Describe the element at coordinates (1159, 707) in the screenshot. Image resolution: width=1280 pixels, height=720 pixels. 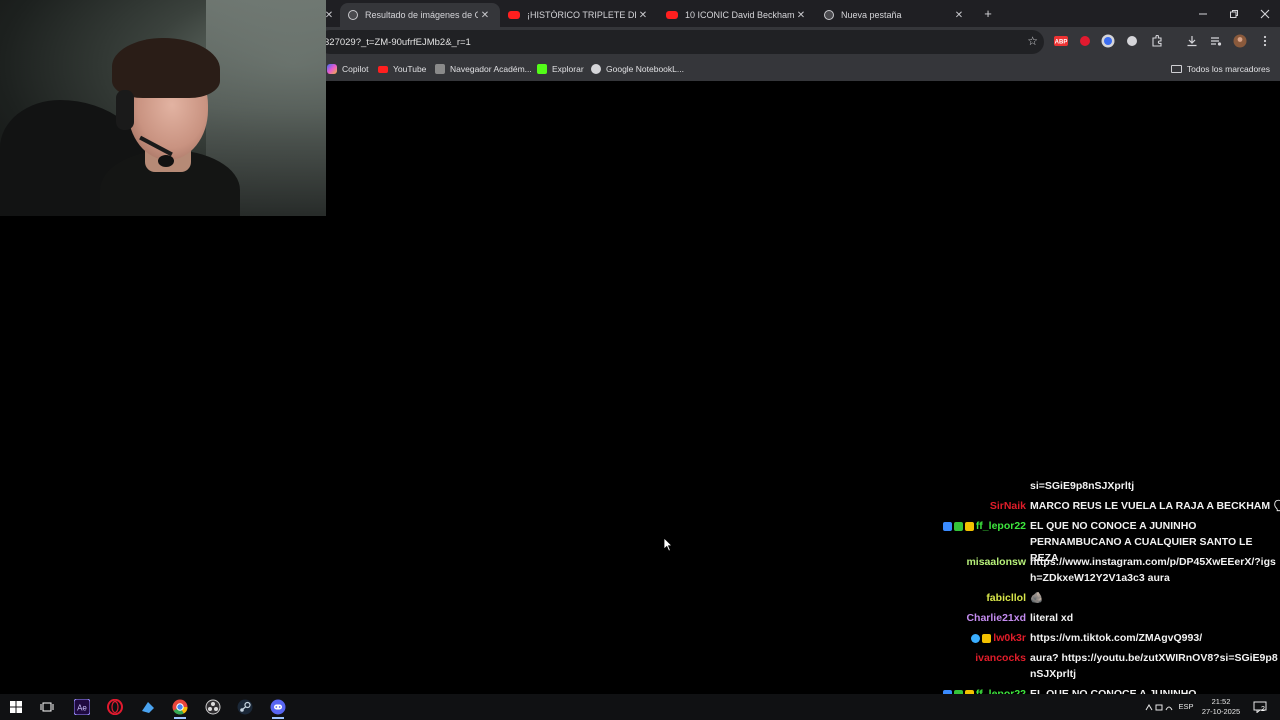
I see `system-tray-icons` at that location.